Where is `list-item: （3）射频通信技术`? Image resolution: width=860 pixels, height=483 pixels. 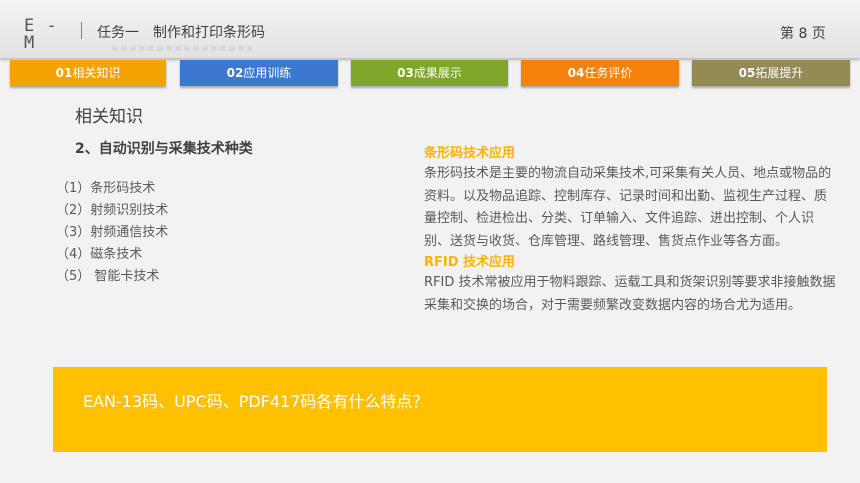
list-item: （3）射频通信技术 is located at coordinates (112, 232).